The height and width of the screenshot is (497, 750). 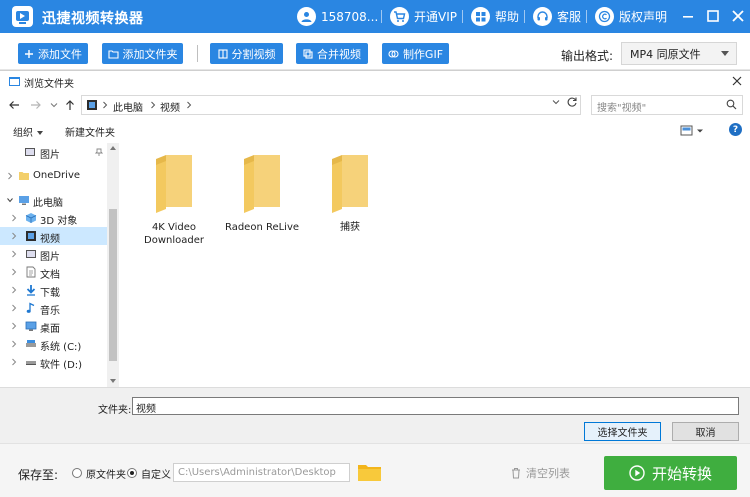 I want to click on folder-item: Radeon ReLive, so click(x=262, y=201).